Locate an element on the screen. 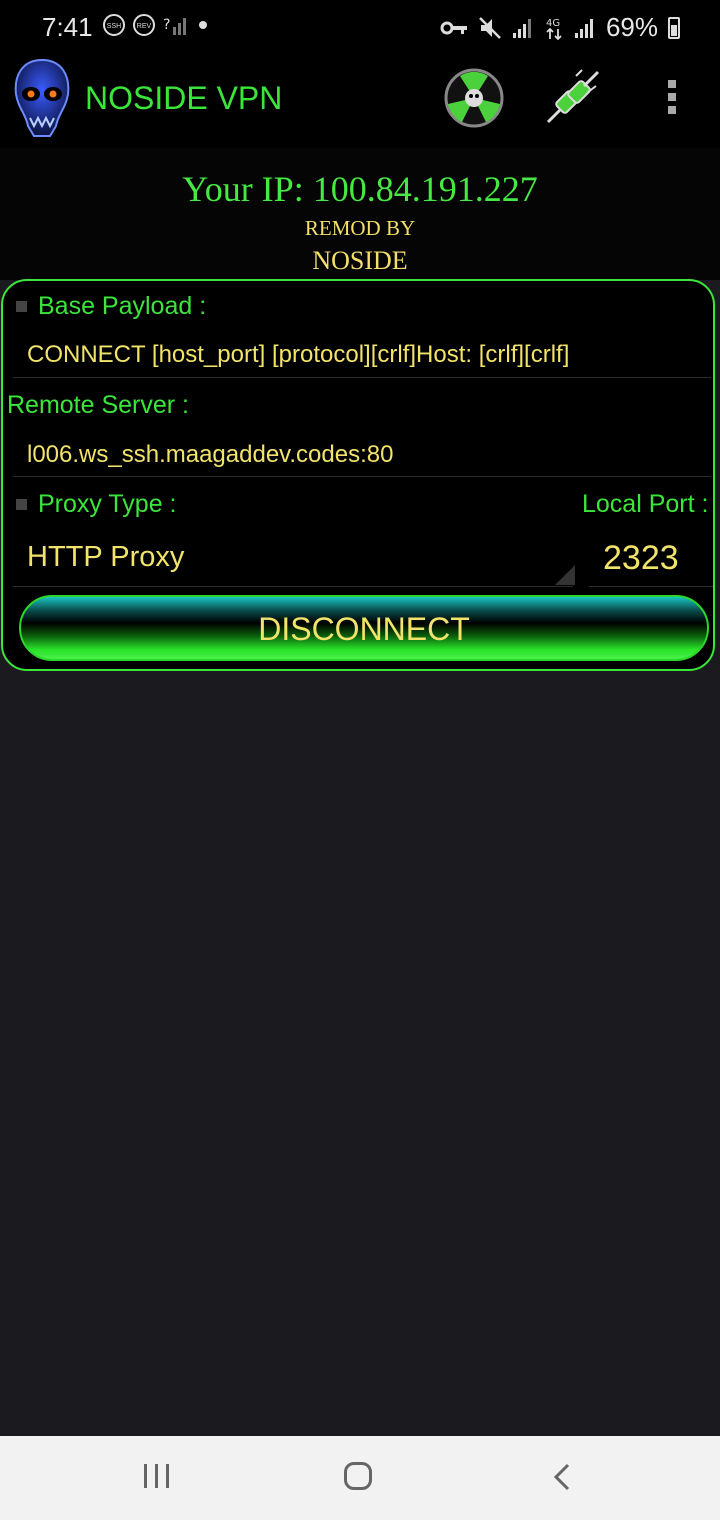 This screenshot has height=1520, width=720. payload-checkbox-icon is located at coordinates (21, 306).